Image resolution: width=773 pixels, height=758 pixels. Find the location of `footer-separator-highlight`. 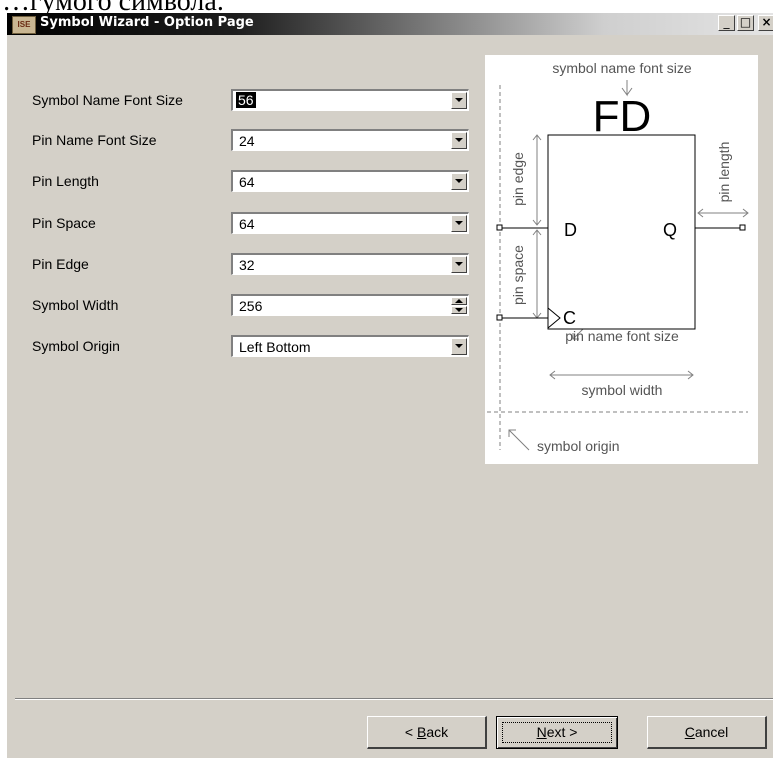

footer-separator-highlight is located at coordinates (394, 699).